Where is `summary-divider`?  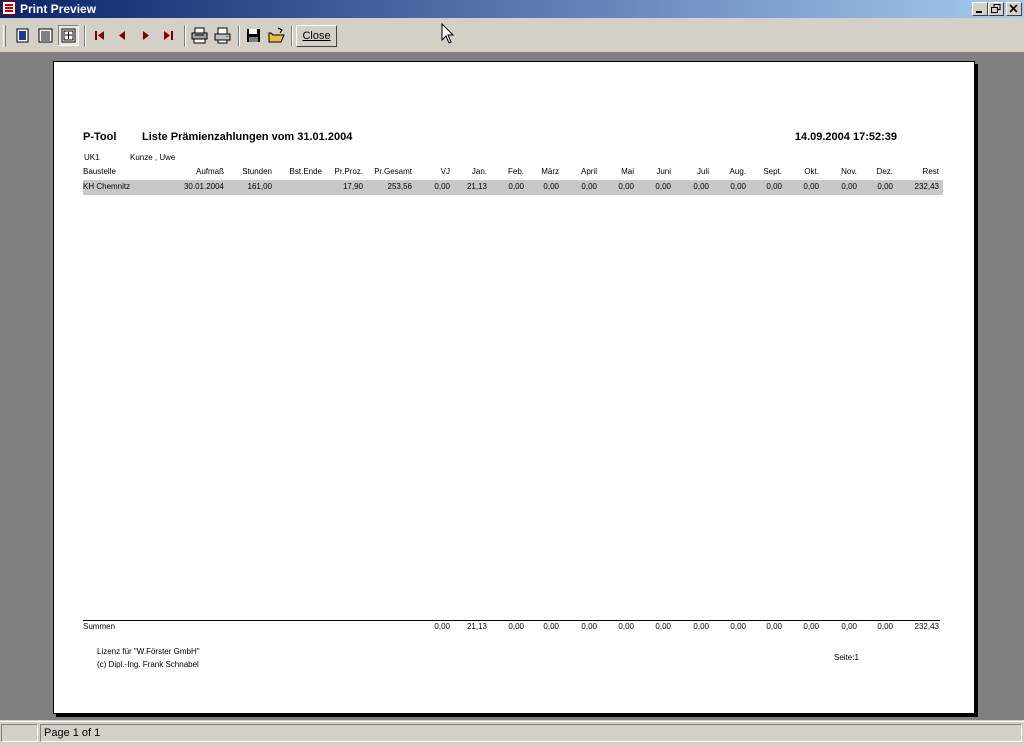
summary-divider is located at coordinates (511, 620).